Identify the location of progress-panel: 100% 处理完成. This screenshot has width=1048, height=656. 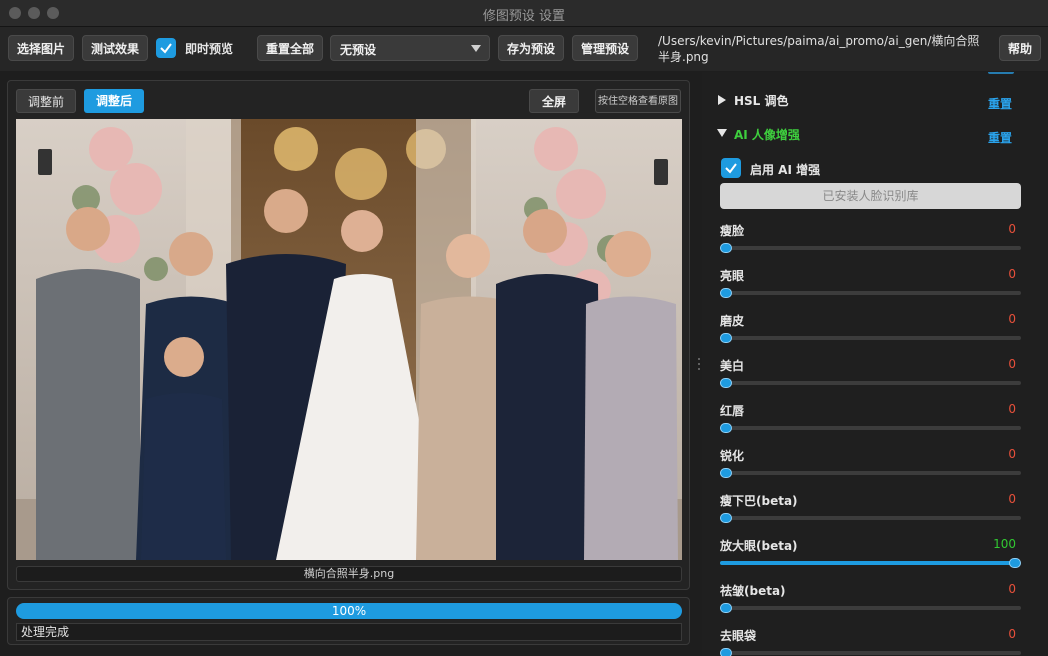
(348, 621).